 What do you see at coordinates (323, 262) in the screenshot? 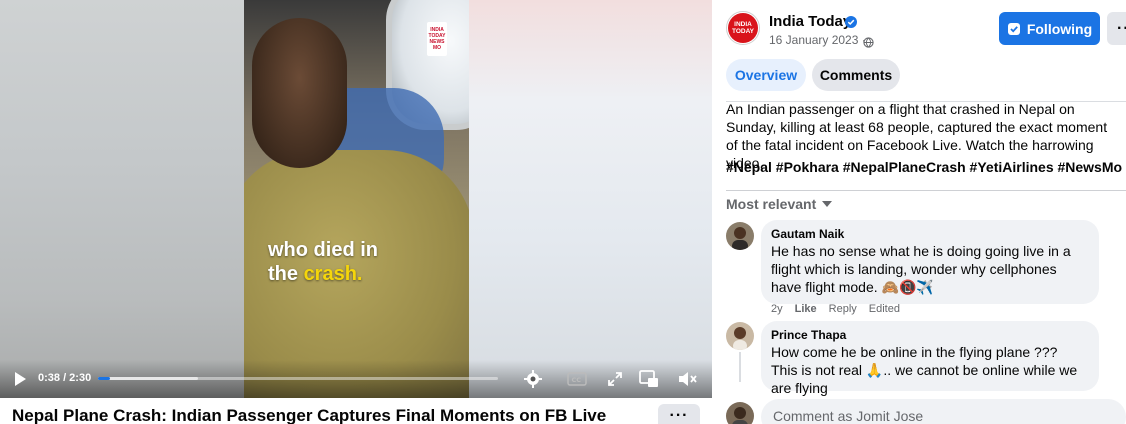
I see `video-caption: who died in the crash.` at bounding box center [323, 262].